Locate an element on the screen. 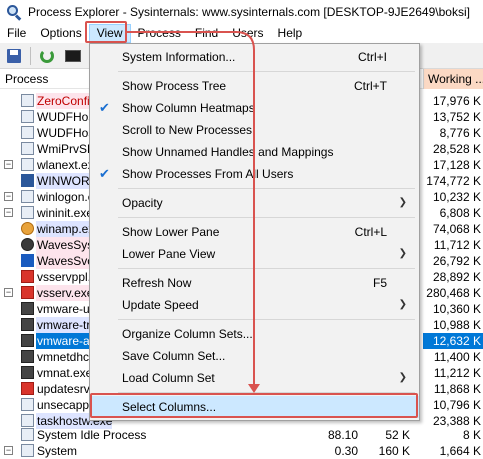  process-name: WmiPrvSE is located at coordinates (66, 149).